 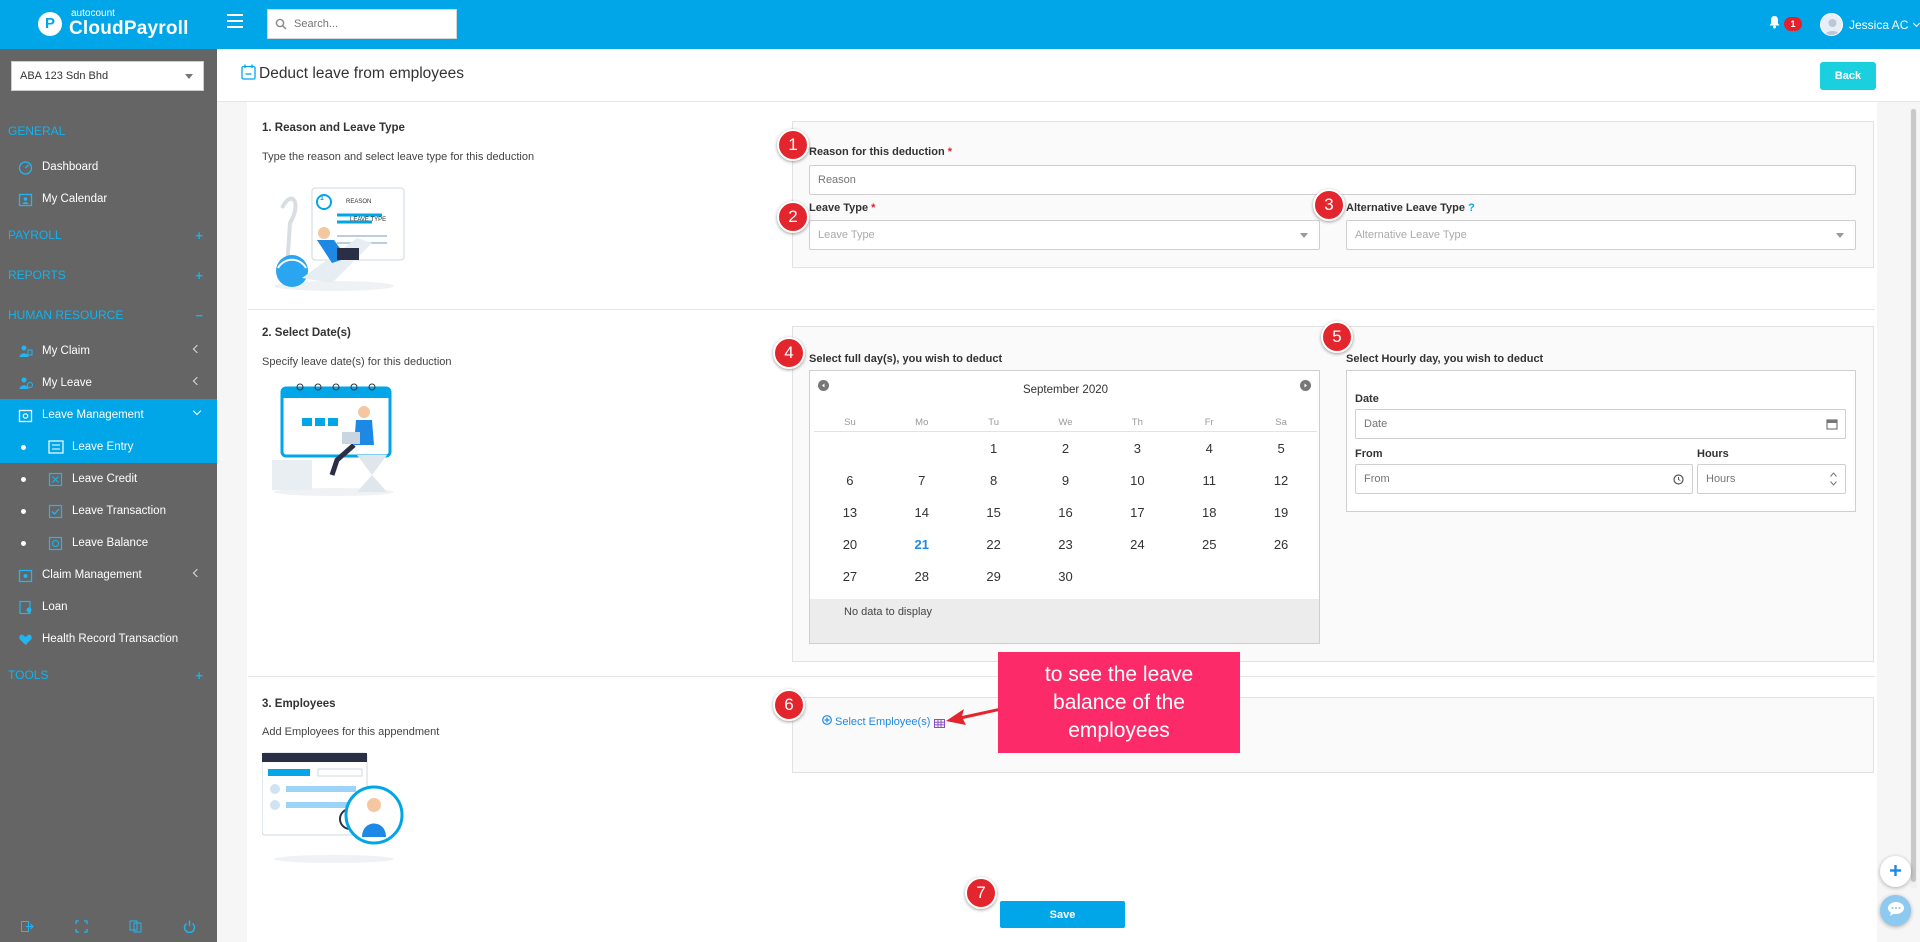 What do you see at coordinates (1064, 235) in the screenshot?
I see `leave-type-select: Leave Type` at bounding box center [1064, 235].